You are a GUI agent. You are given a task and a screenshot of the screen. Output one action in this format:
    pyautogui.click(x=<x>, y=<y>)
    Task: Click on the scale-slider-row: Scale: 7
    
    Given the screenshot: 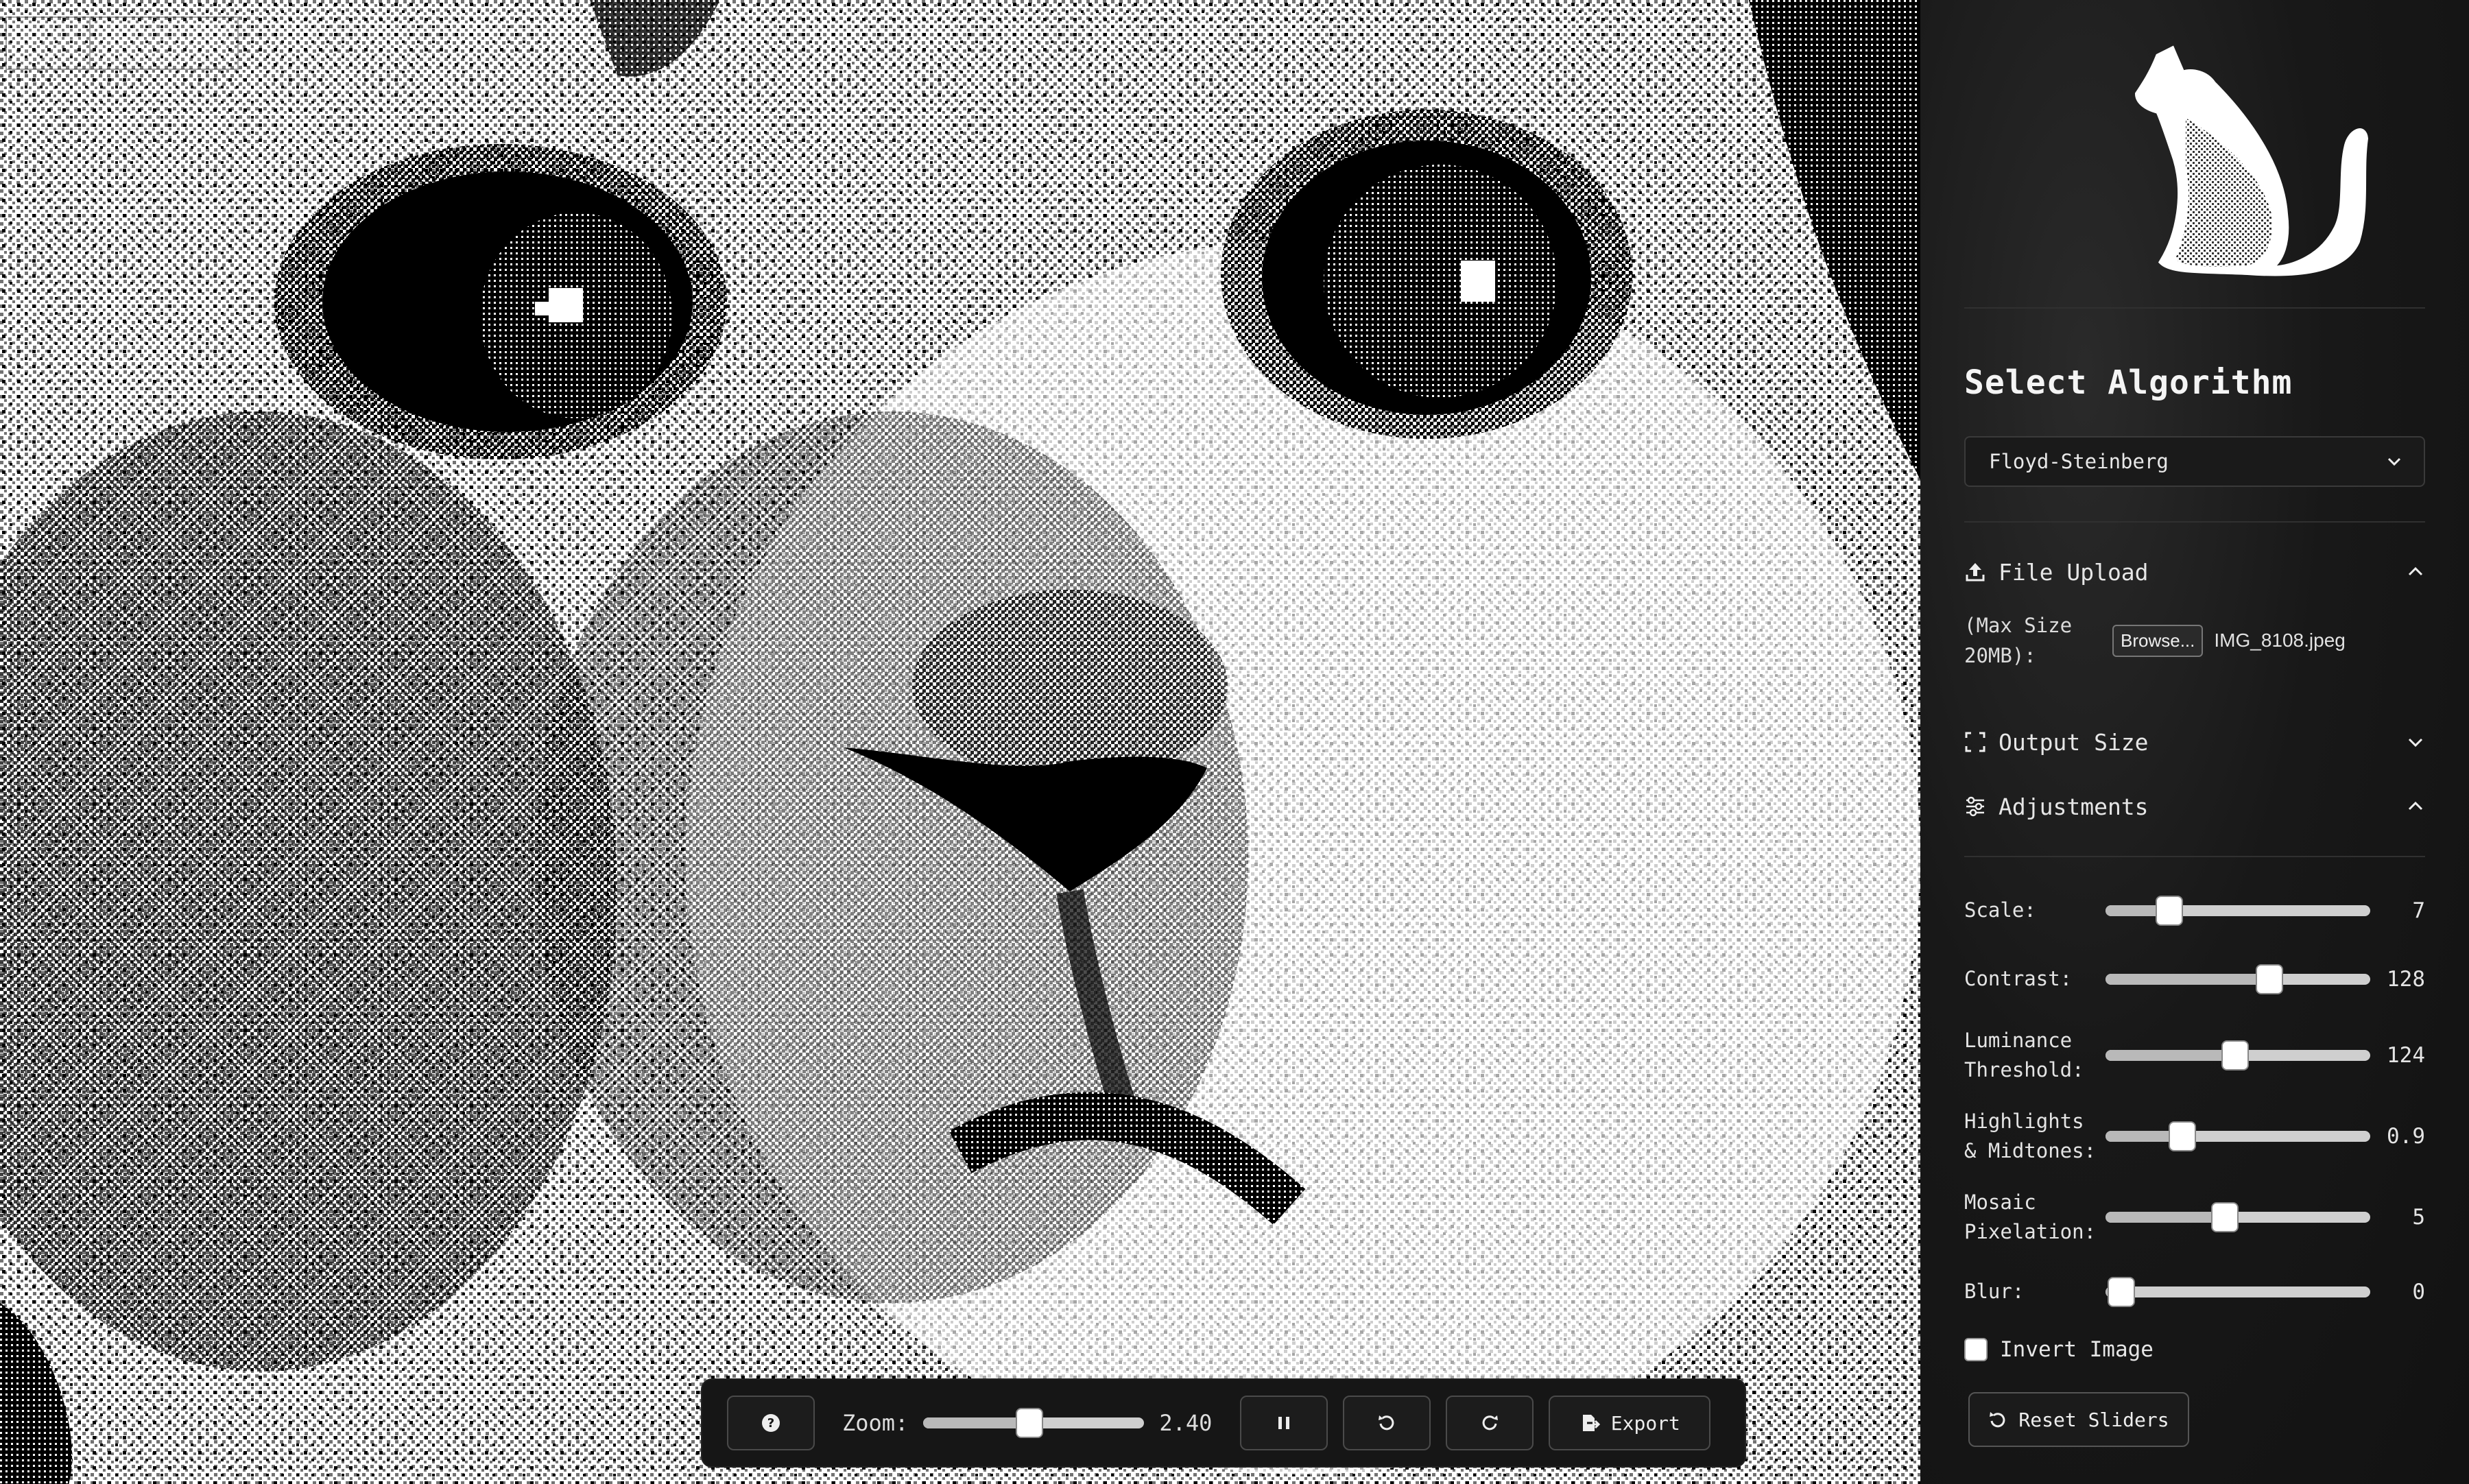 What is the action you would take?
    pyautogui.click(x=2194, y=910)
    